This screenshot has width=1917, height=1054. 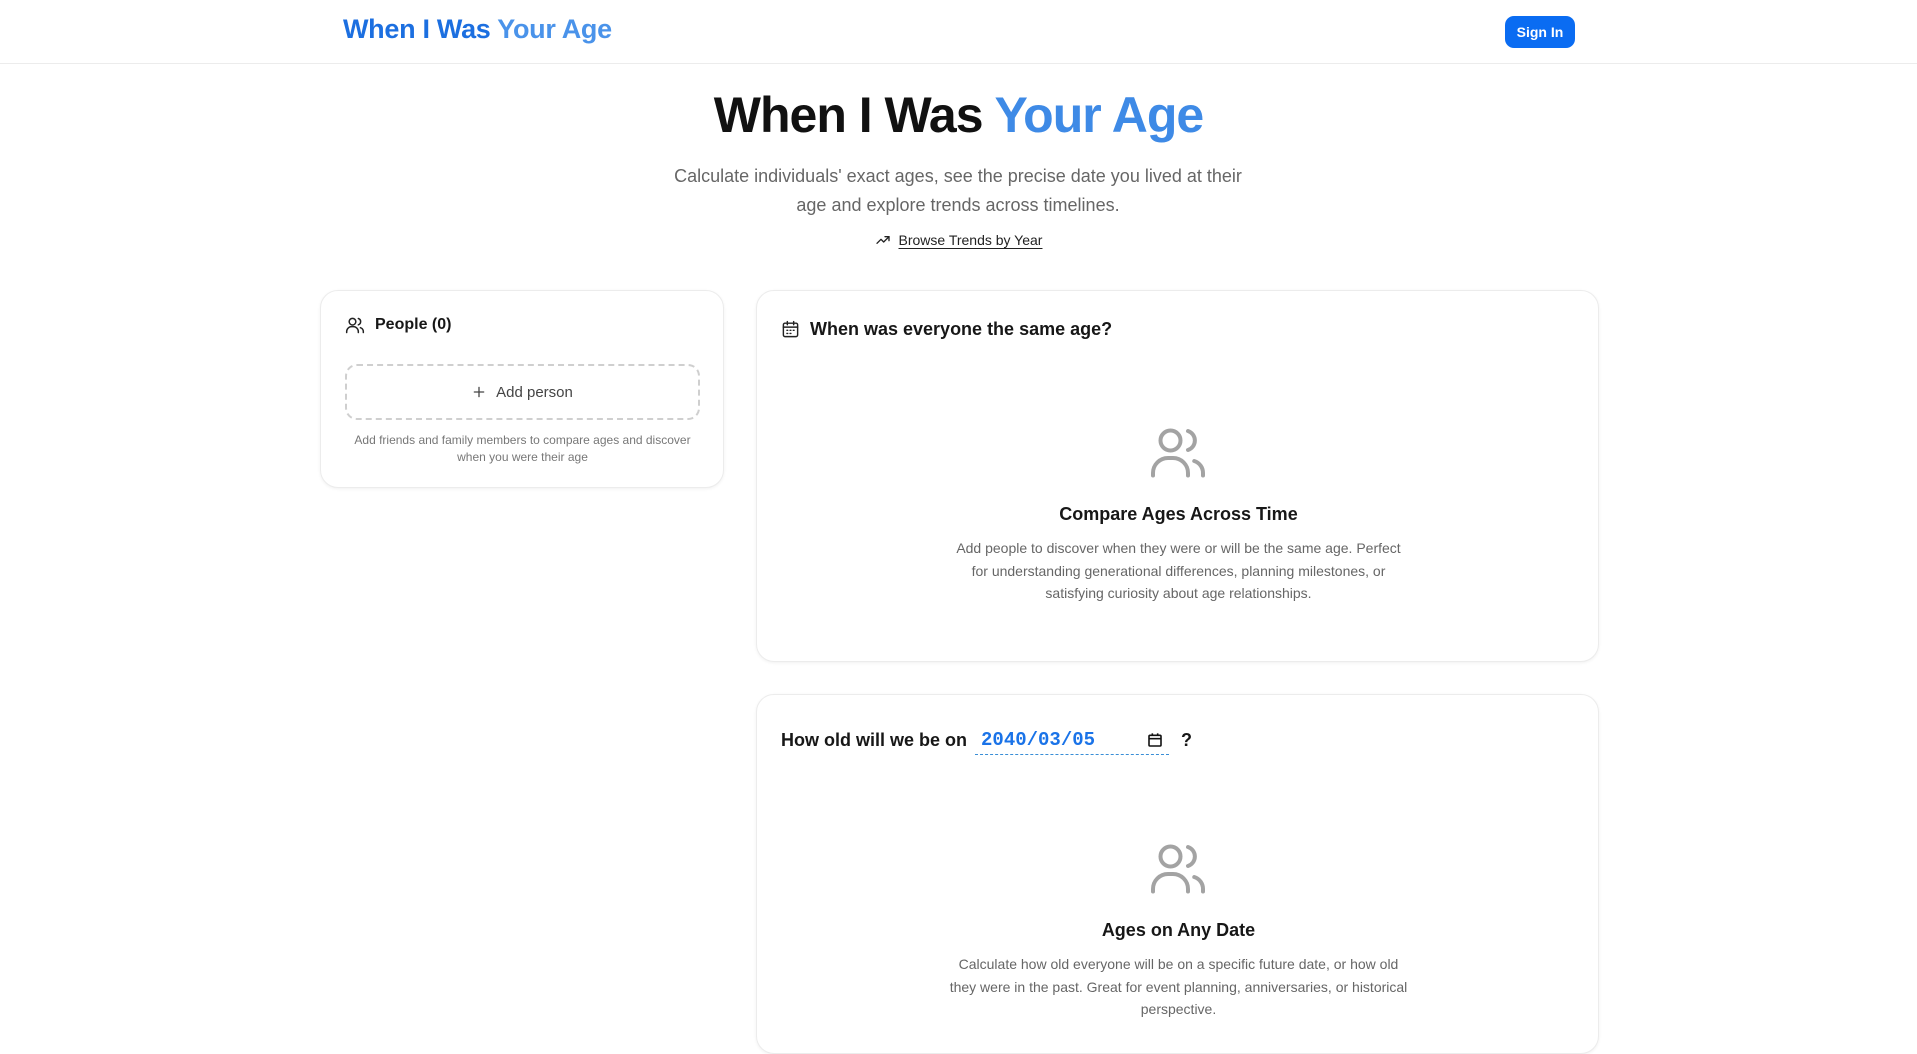 I want to click on calendar-picker-icon, so click(x=1155, y=740).